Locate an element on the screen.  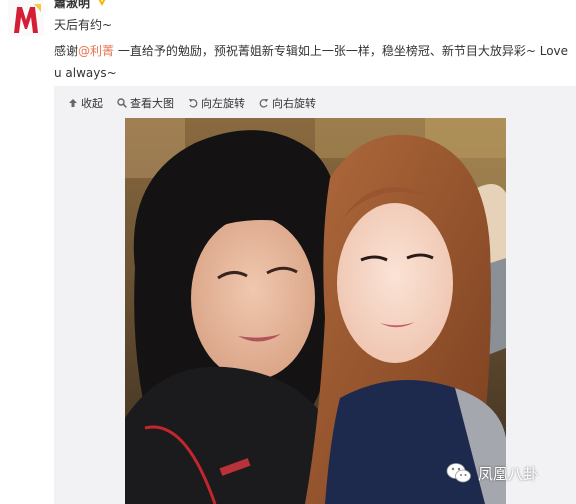
collapse-button: 收起 is located at coordinates (85, 103).